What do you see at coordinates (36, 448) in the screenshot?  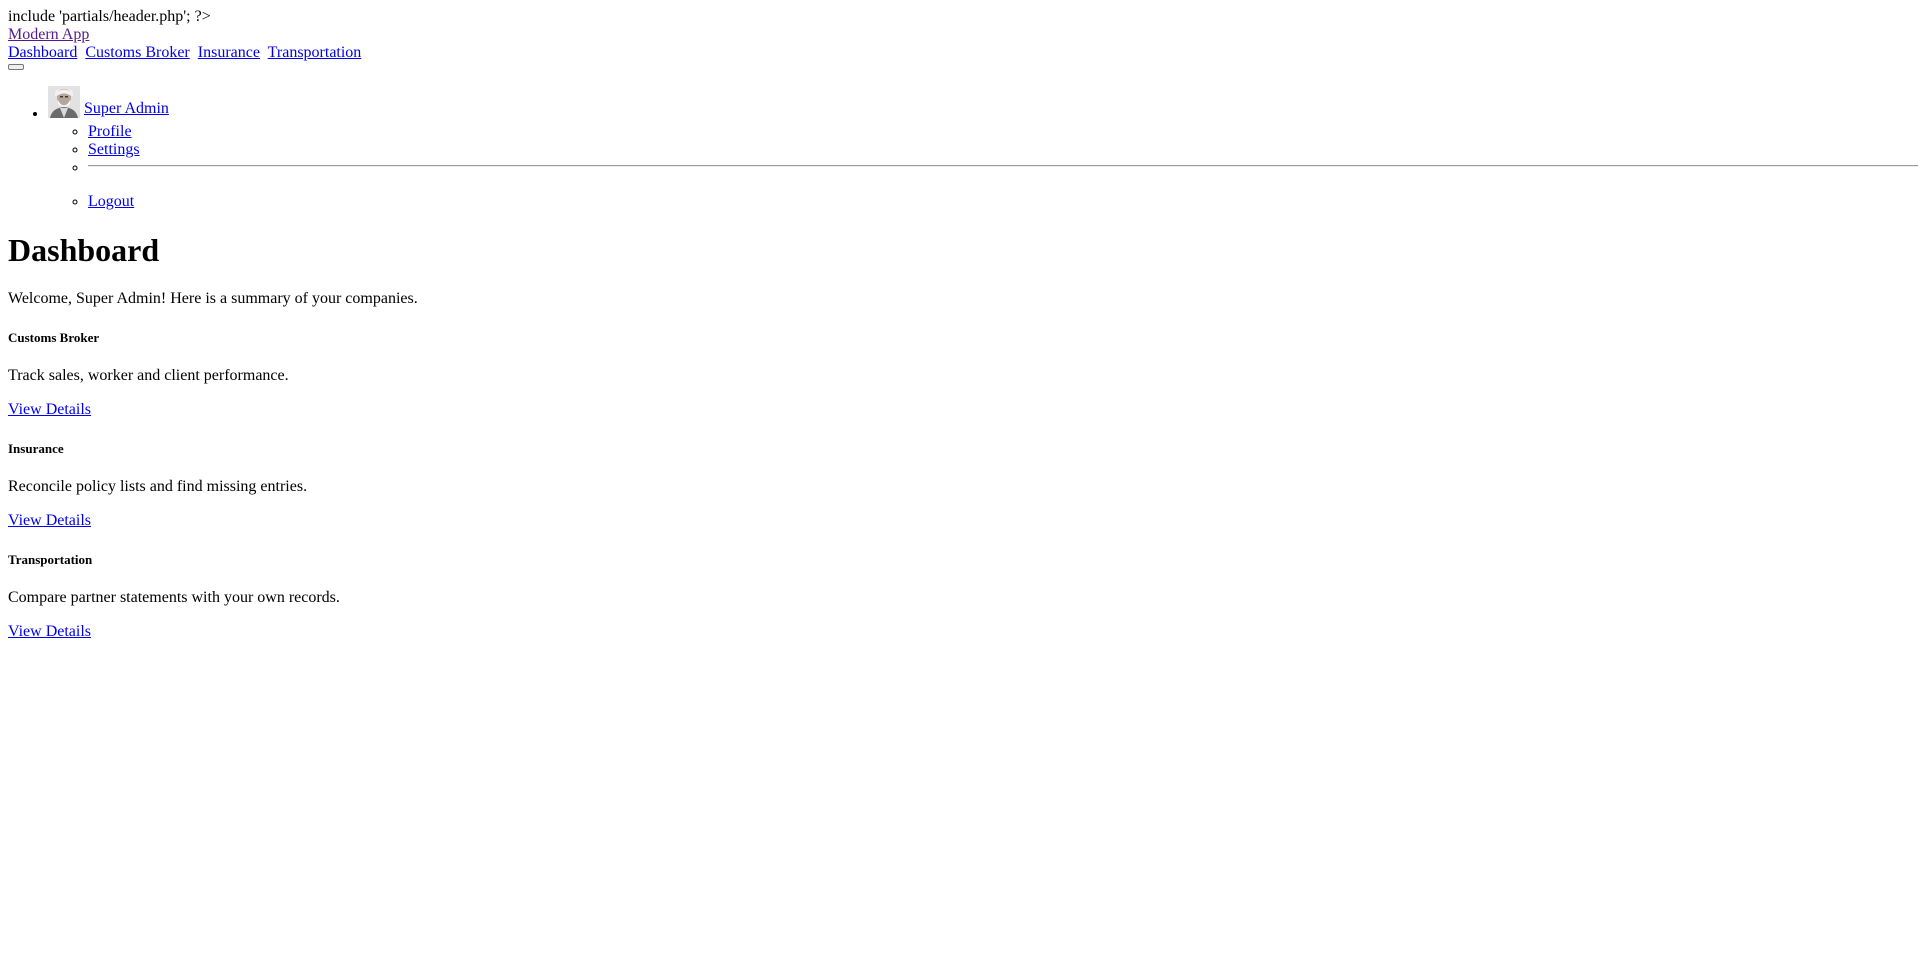 I see `card-title: Insurance` at bounding box center [36, 448].